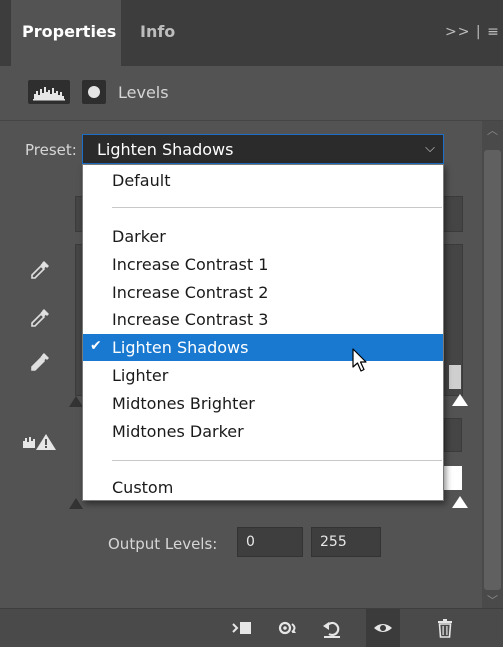 This screenshot has height=647, width=503. Describe the element at coordinates (180, 347) in the screenshot. I see `preset-option-label: Lighten Shadows` at that location.